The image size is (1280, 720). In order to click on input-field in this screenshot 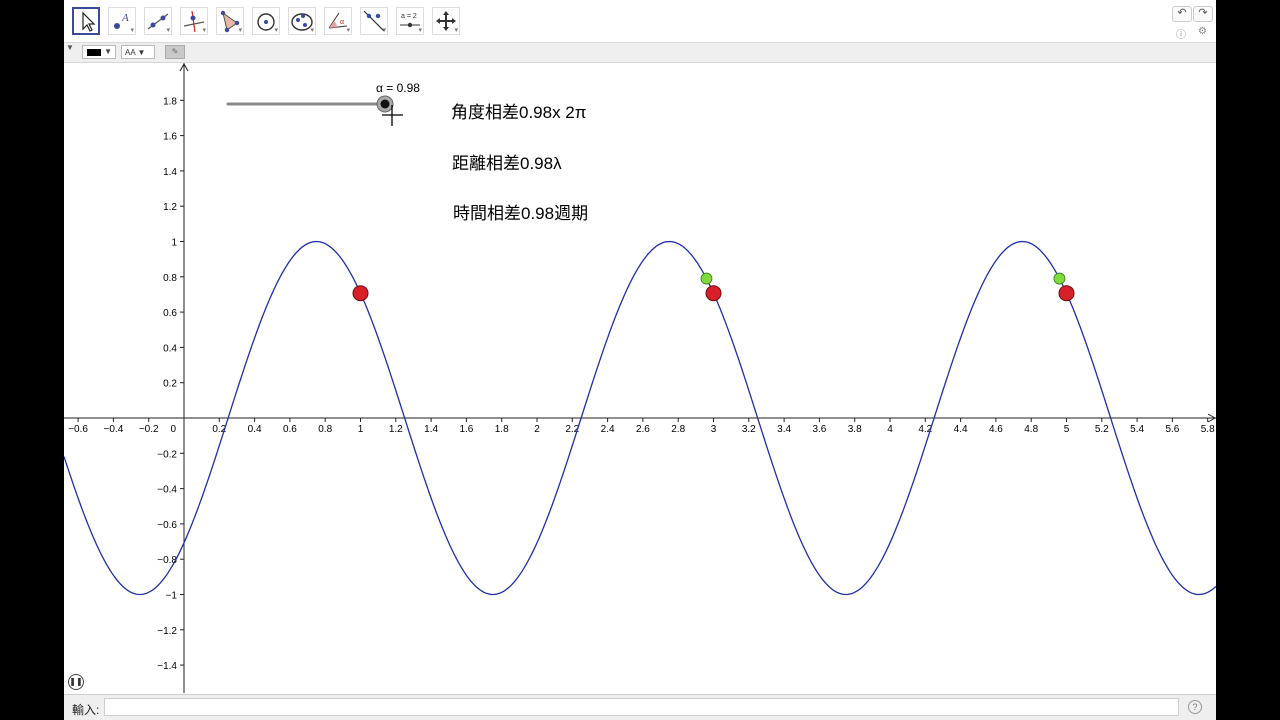, I will do `click(641, 707)`.